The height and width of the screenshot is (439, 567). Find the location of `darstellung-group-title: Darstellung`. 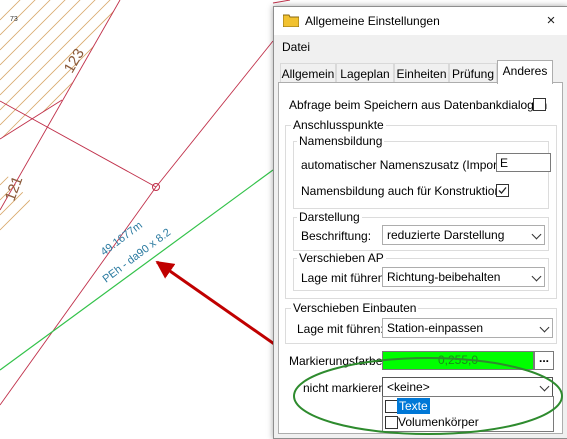

darstellung-group-title: Darstellung is located at coordinates (329, 217).